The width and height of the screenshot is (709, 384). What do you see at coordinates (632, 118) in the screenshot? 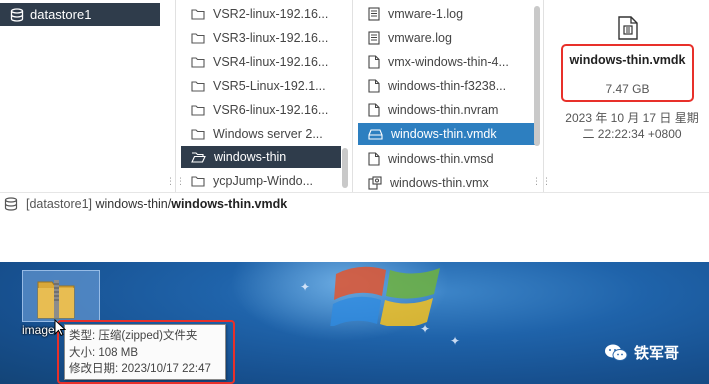
I see `detail-date-line-1: 2023 年 10 月 17 日 星期` at bounding box center [632, 118].